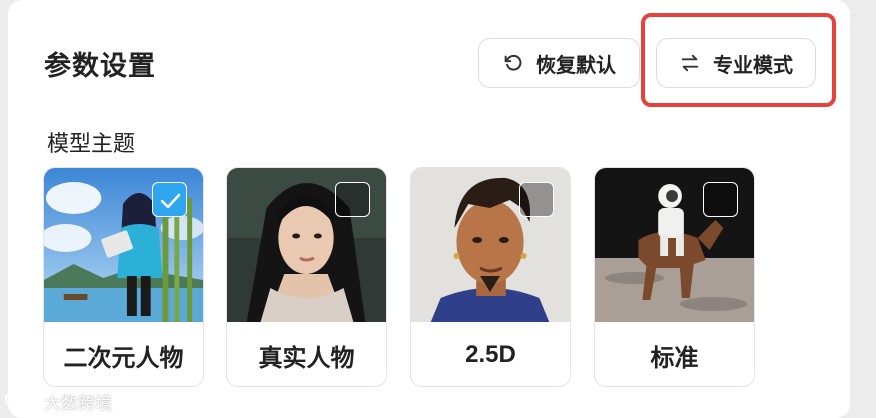 This screenshot has width=876, height=418. What do you see at coordinates (91, 143) in the screenshot?
I see `model-theme-label: 模型主题` at bounding box center [91, 143].